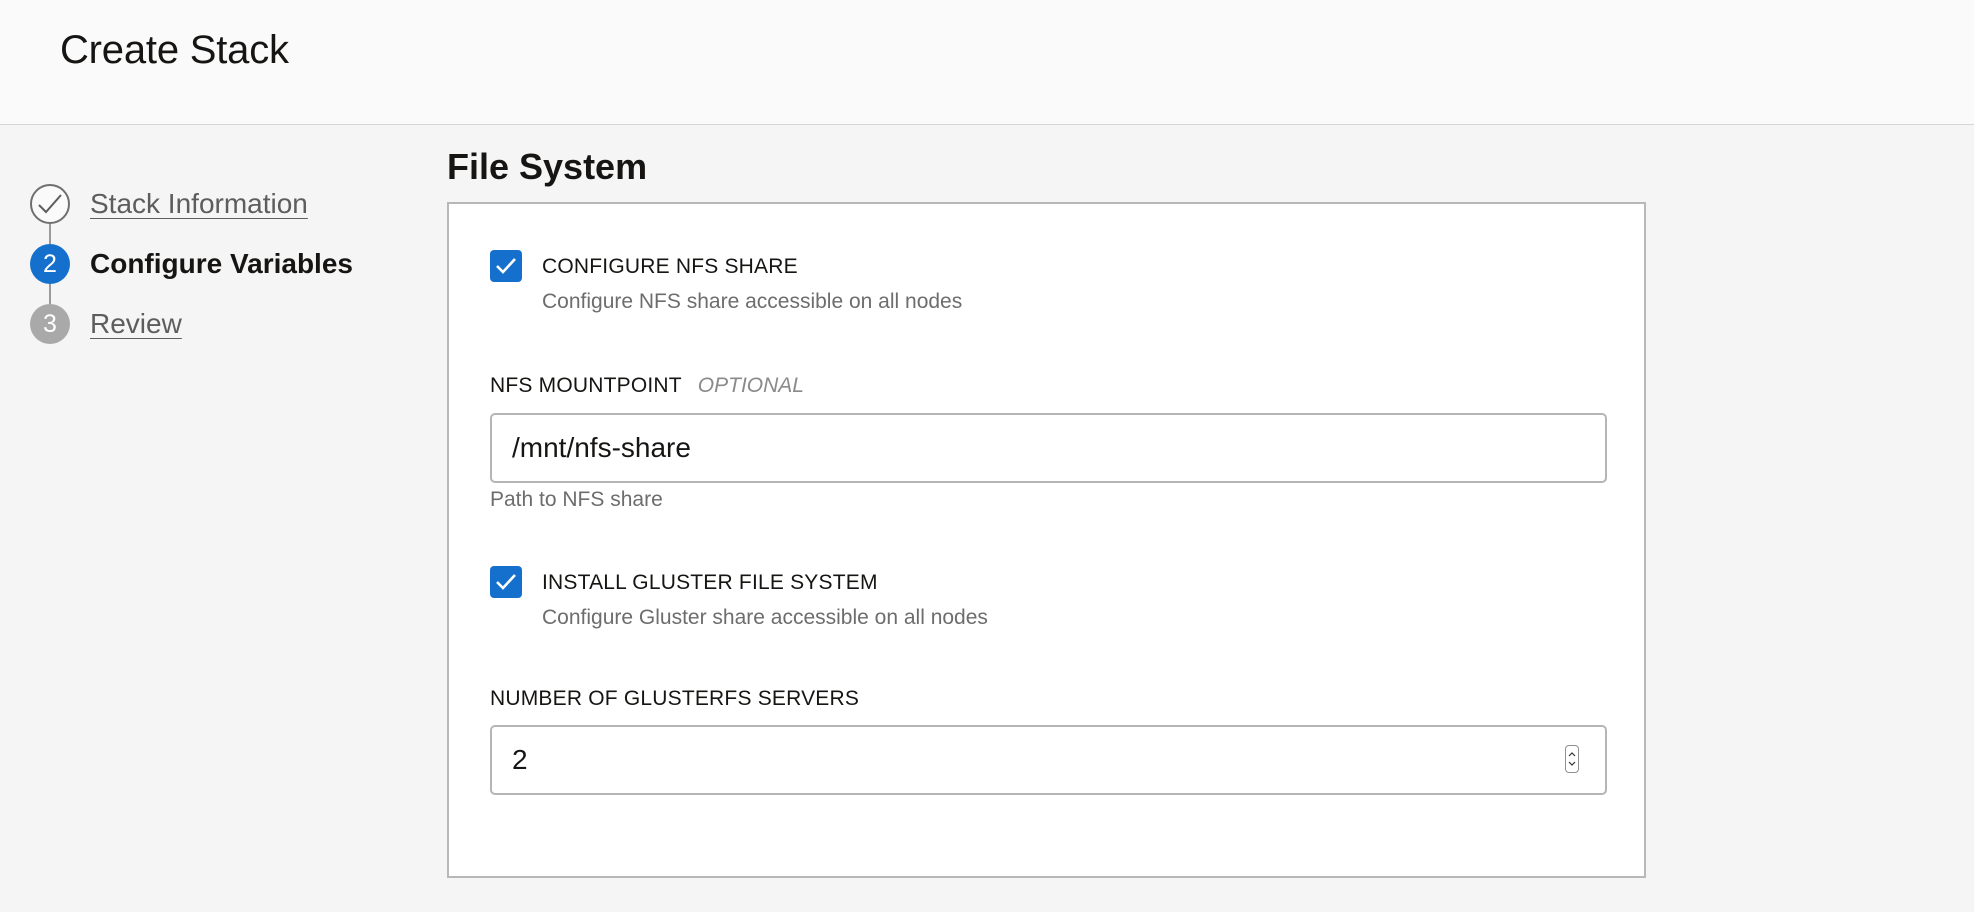  I want to click on install-gluster-label: INSTALL GLUSTER FILE SYSTEM, so click(710, 582).